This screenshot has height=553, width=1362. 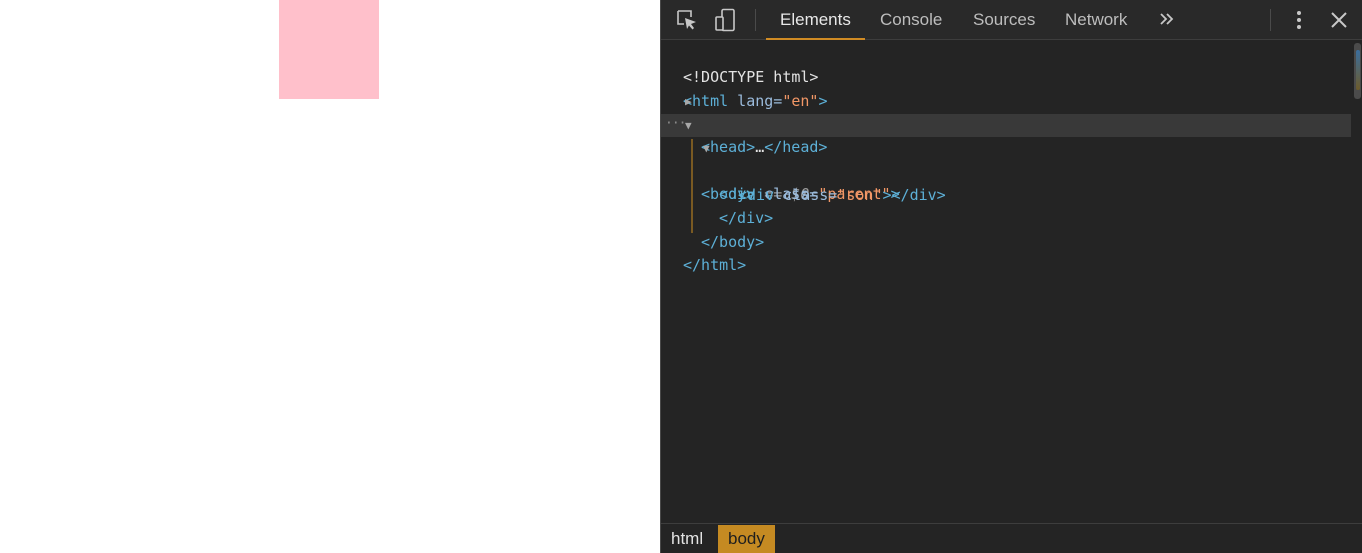 What do you see at coordinates (1339, 20) in the screenshot?
I see `close-icon` at bounding box center [1339, 20].